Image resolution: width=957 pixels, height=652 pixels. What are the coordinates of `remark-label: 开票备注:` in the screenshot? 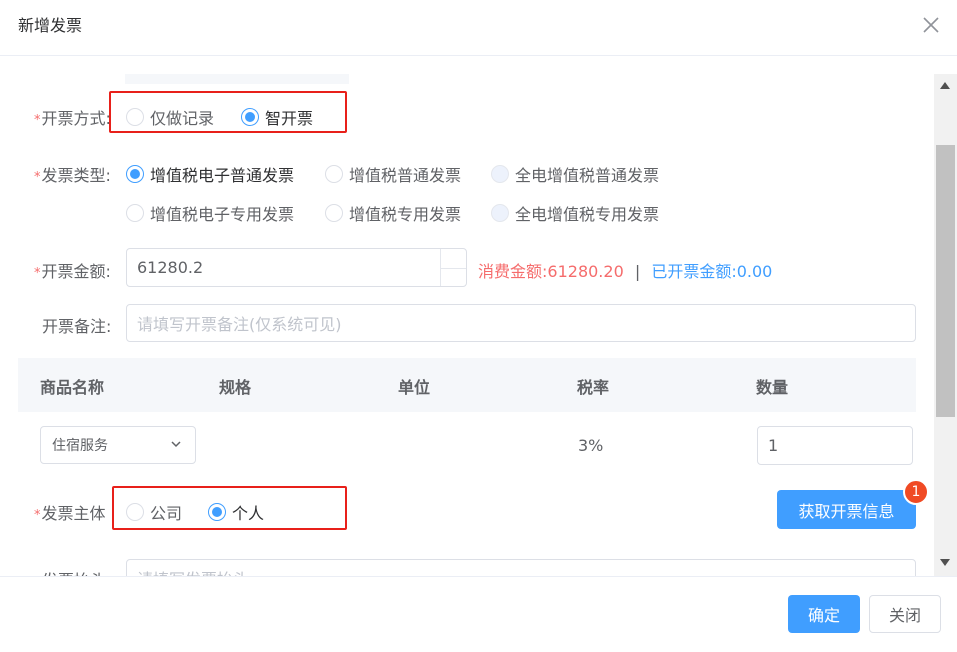 It's located at (77, 326).